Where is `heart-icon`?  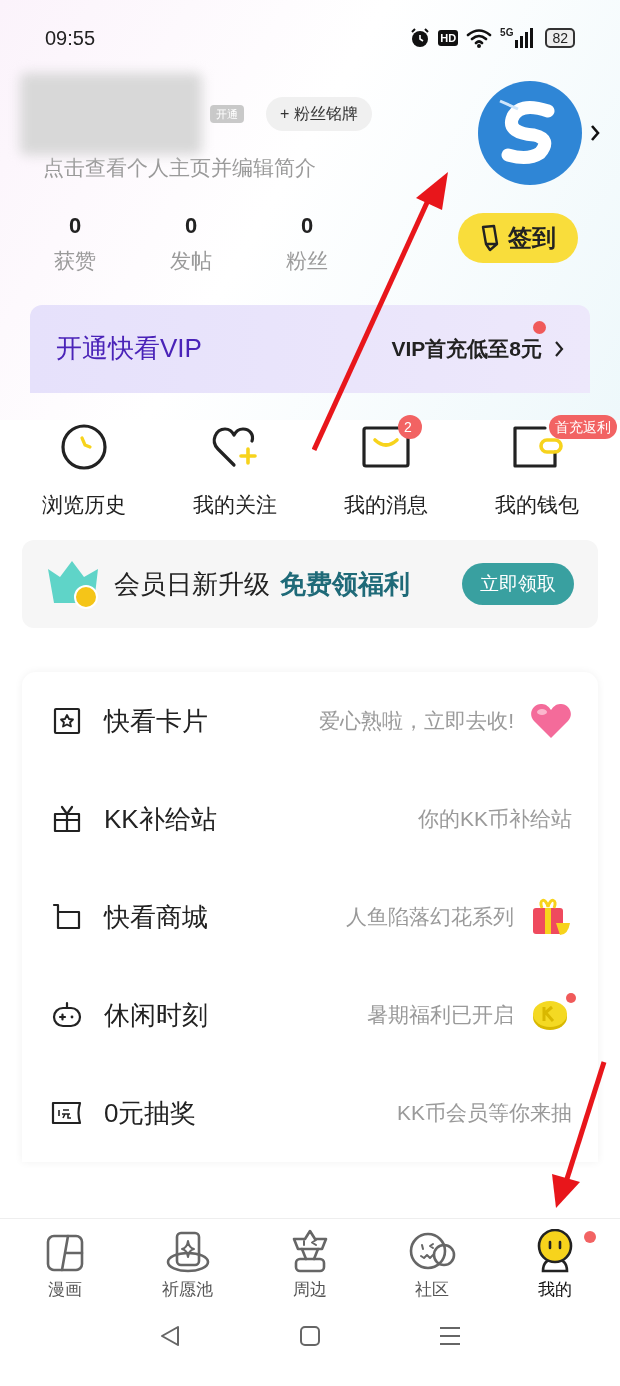 heart-icon is located at coordinates (551, 721).